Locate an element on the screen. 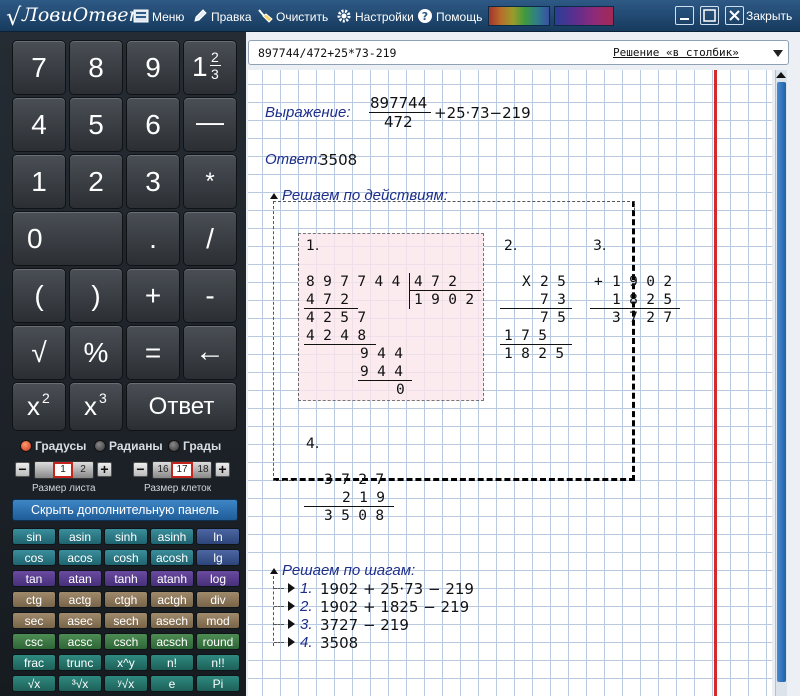  key-fraction-bar: — is located at coordinates (210, 124).